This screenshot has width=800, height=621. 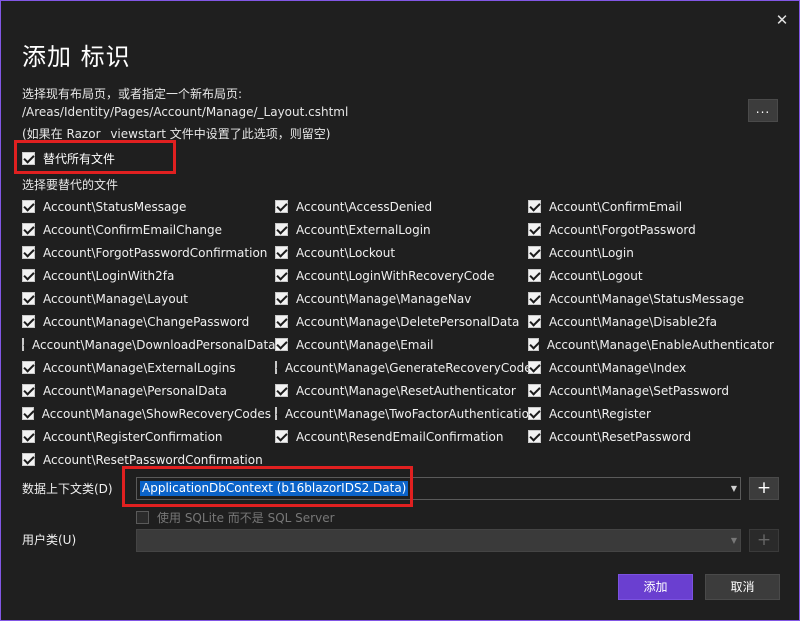 What do you see at coordinates (618, 367) in the screenshot?
I see `file-checkbox-label: Account\Manage\Index` at bounding box center [618, 367].